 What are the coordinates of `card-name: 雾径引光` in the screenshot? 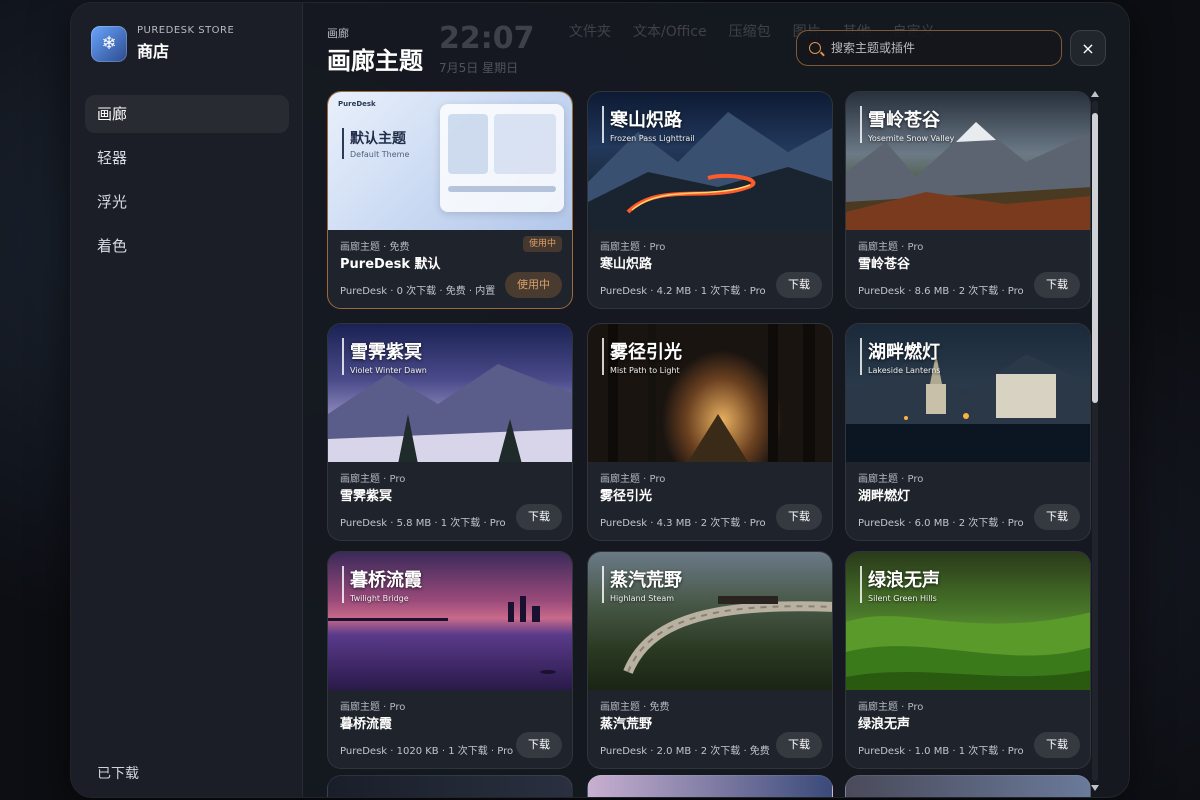 It's located at (626, 496).